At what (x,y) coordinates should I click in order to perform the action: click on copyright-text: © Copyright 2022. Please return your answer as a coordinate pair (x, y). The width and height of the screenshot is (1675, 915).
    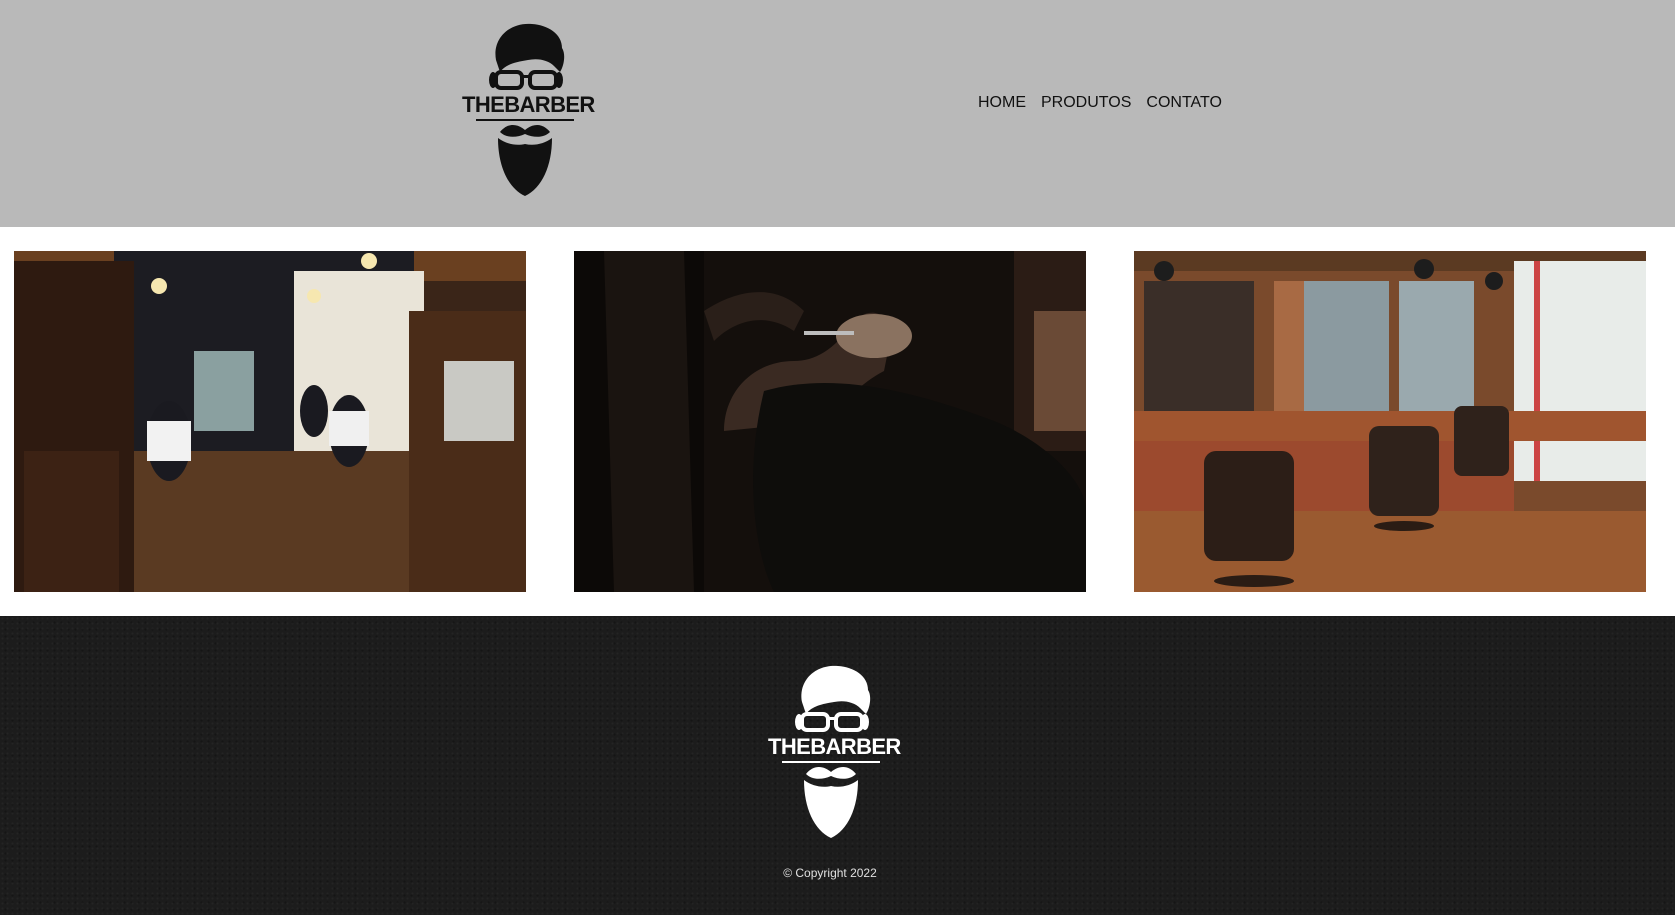
    Looking at the image, I should click on (830, 873).